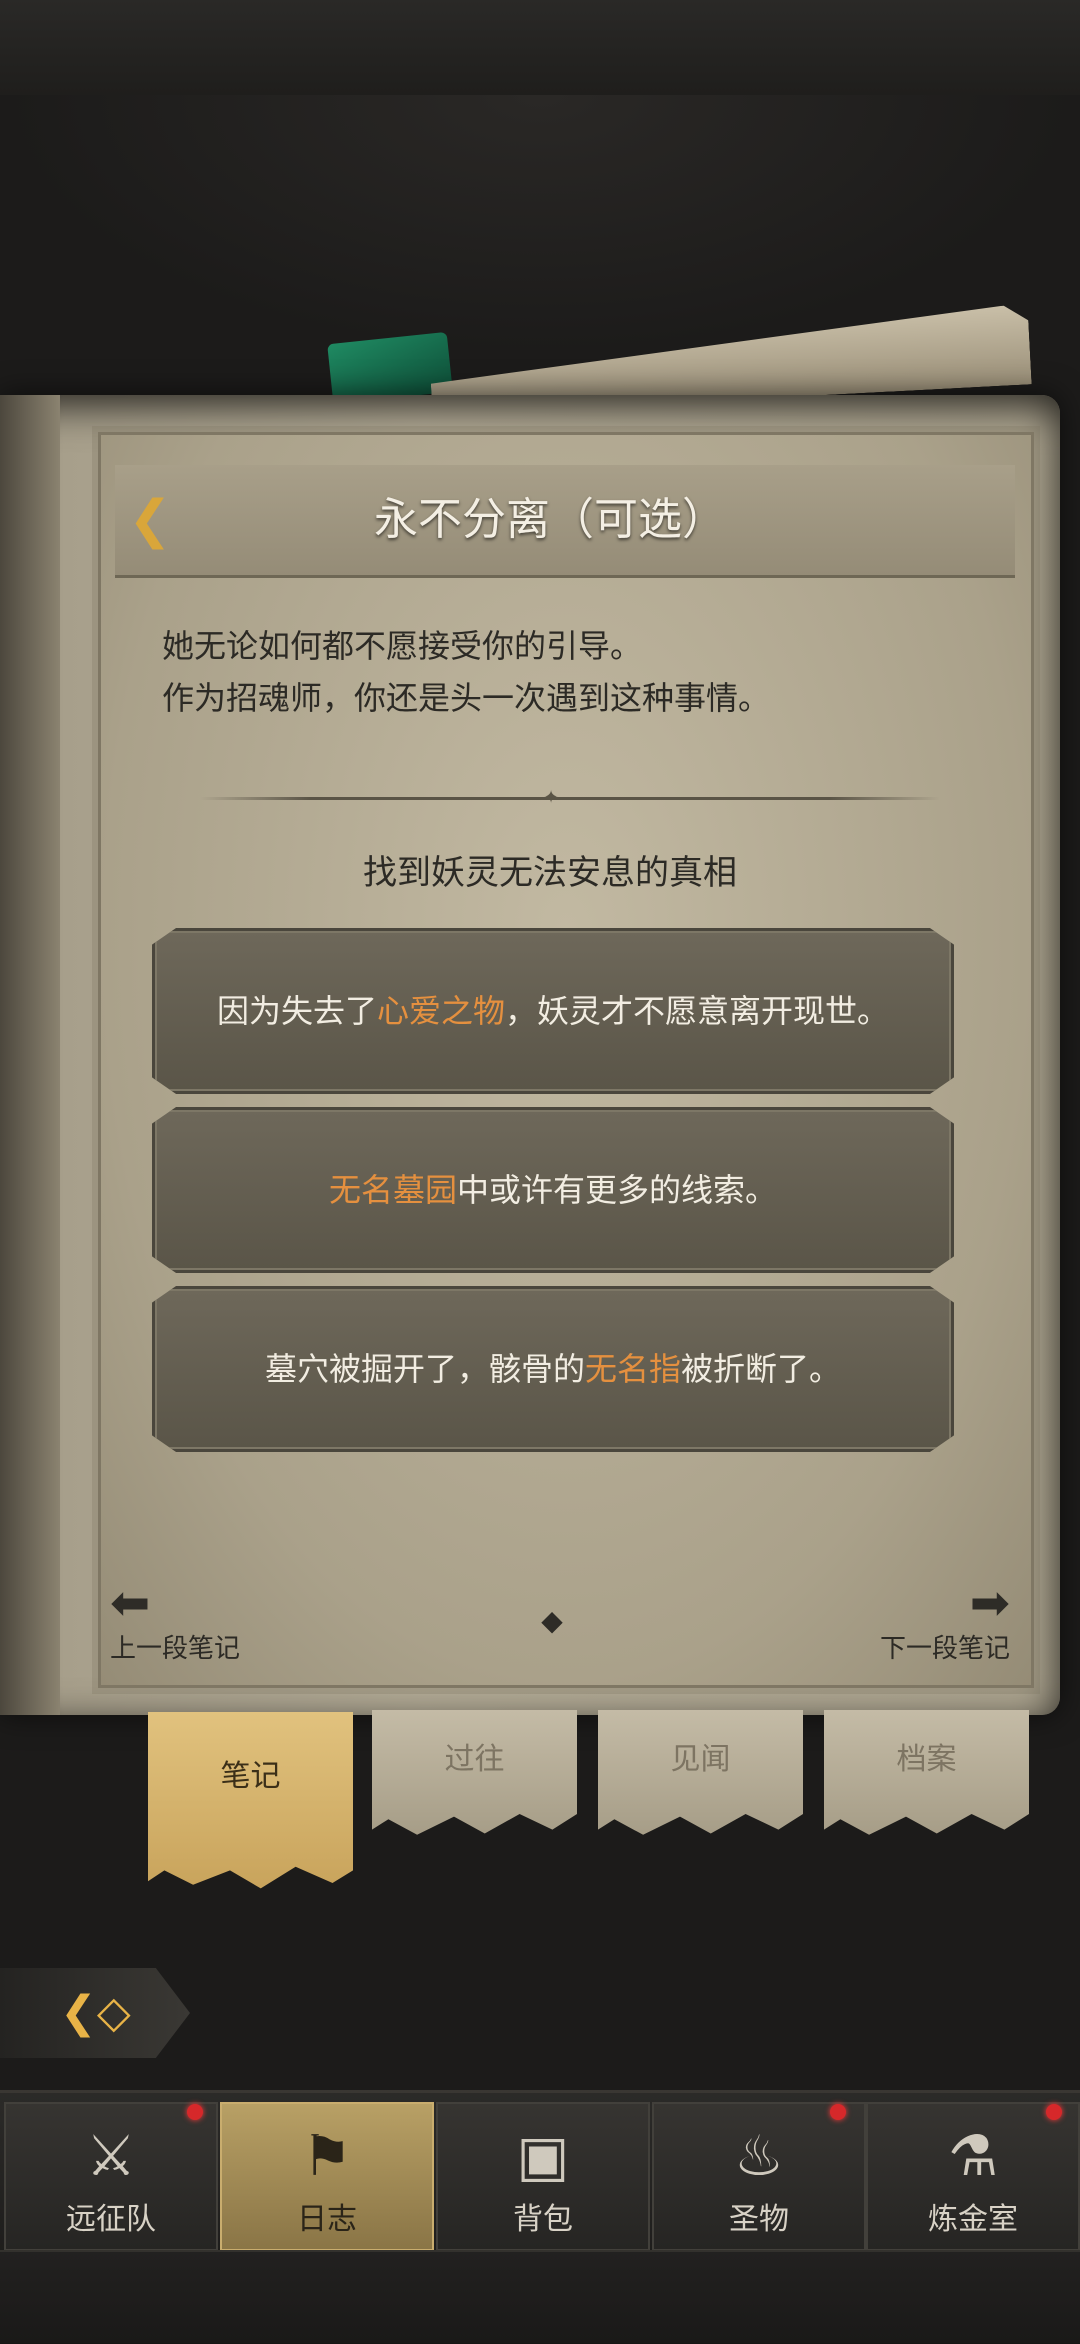 The width and height of the screenshot is (1080, 2344). What do you see at coordinates (440, 1011) in the screenshot?
I see `clue-keyword: 心爱之物` at bounding box center [440, 1011].